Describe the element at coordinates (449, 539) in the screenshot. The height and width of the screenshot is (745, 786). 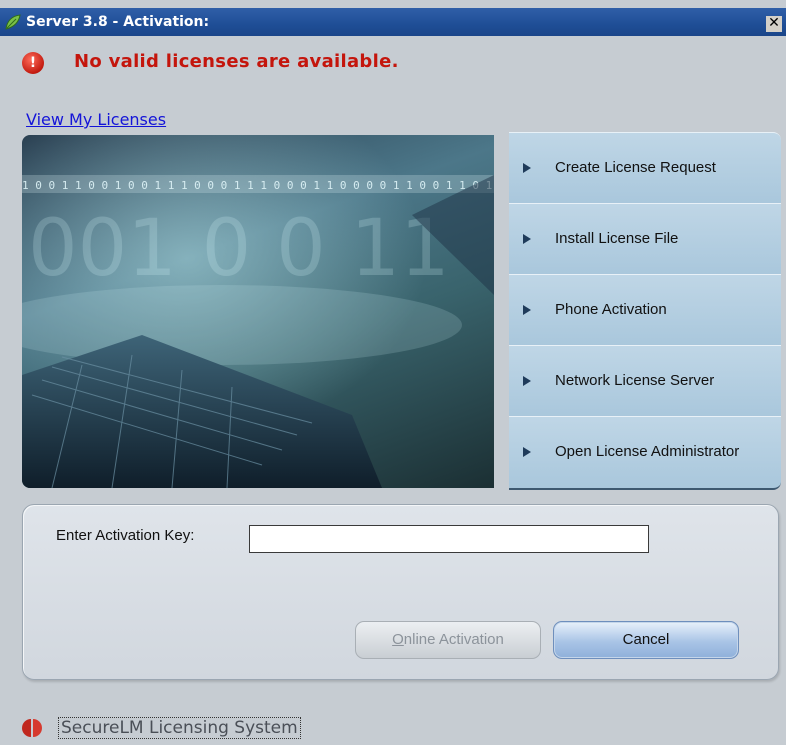
I see `activation-key-input` at that location.